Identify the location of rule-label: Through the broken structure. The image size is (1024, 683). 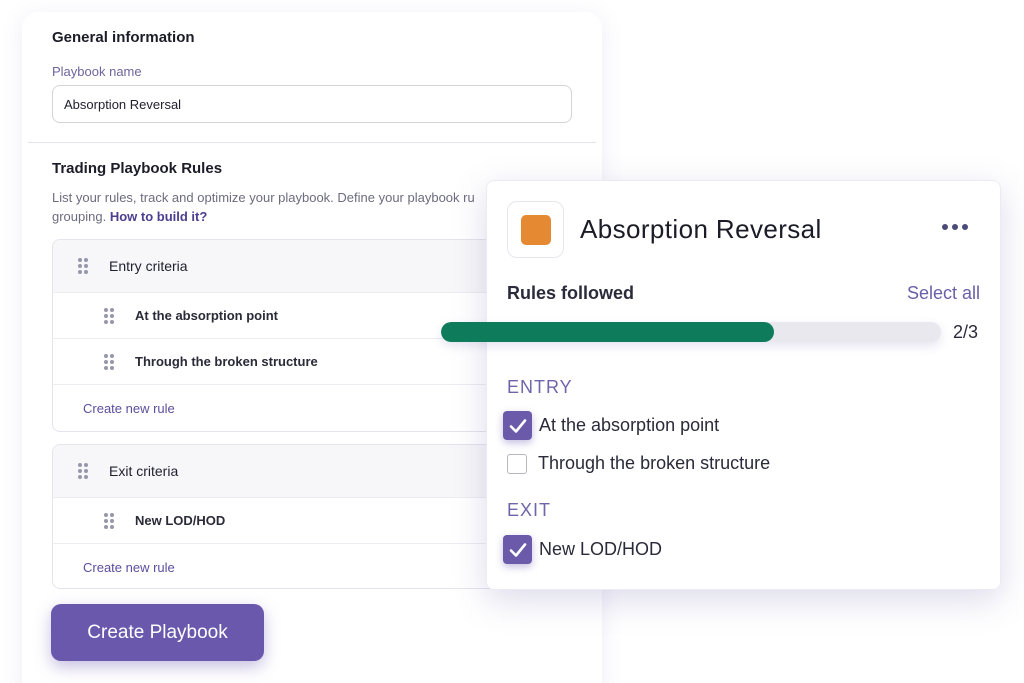
(226, 361).